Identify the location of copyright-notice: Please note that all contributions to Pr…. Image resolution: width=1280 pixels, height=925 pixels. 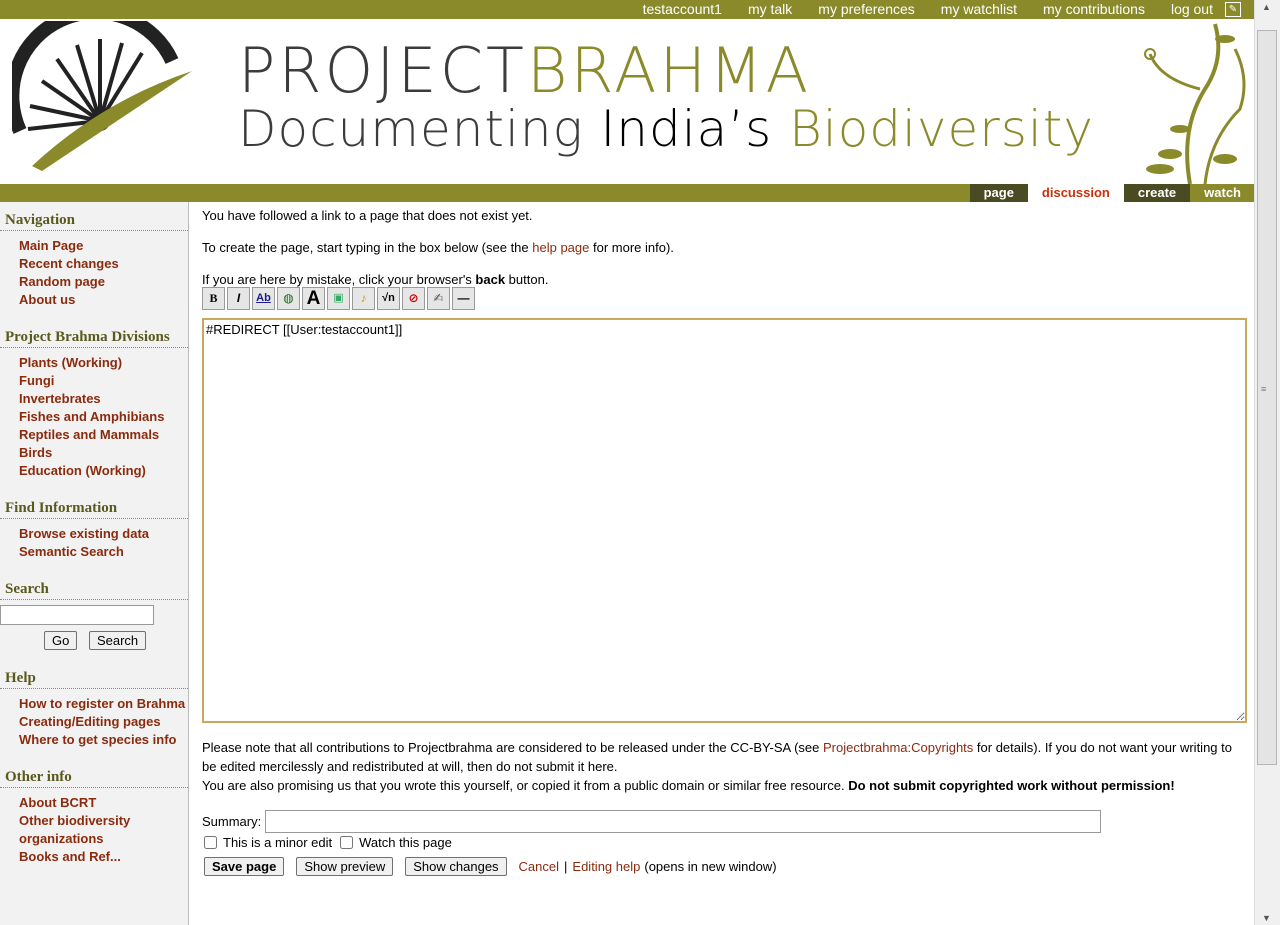
(717, 766).